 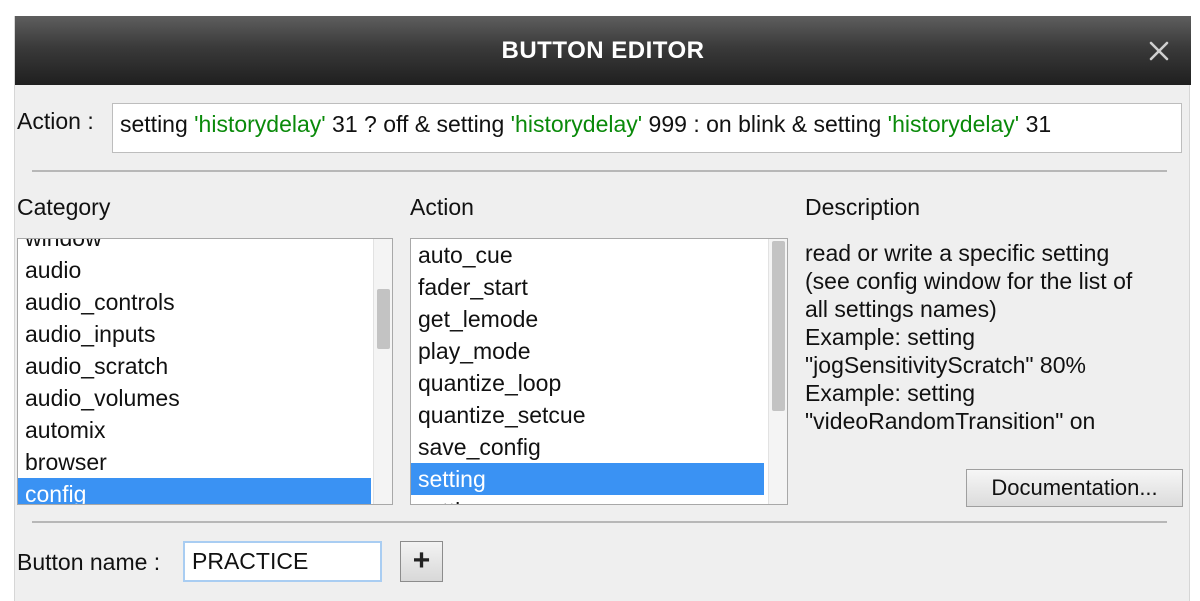 What do you see at coordinates (194, 302) in the screenshot?
I see `category-item-audio-controls: audio_controls` at bounding box center [194, 302].